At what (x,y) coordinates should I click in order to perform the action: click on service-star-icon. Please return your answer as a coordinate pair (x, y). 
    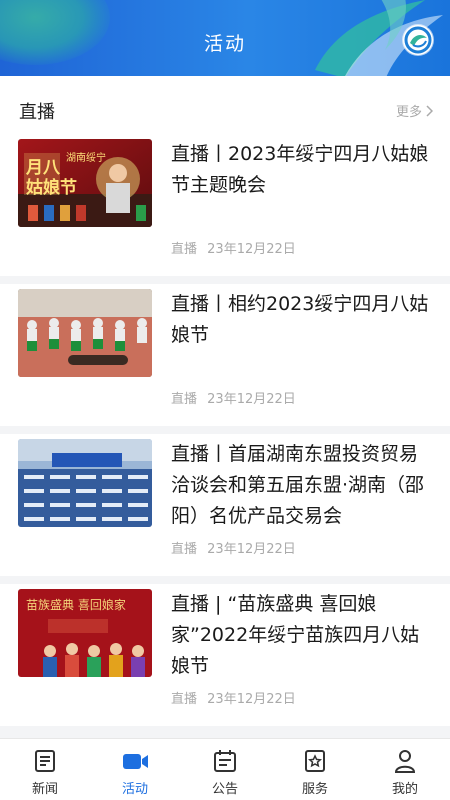
    Looking at the image, I should click on (315, 761).